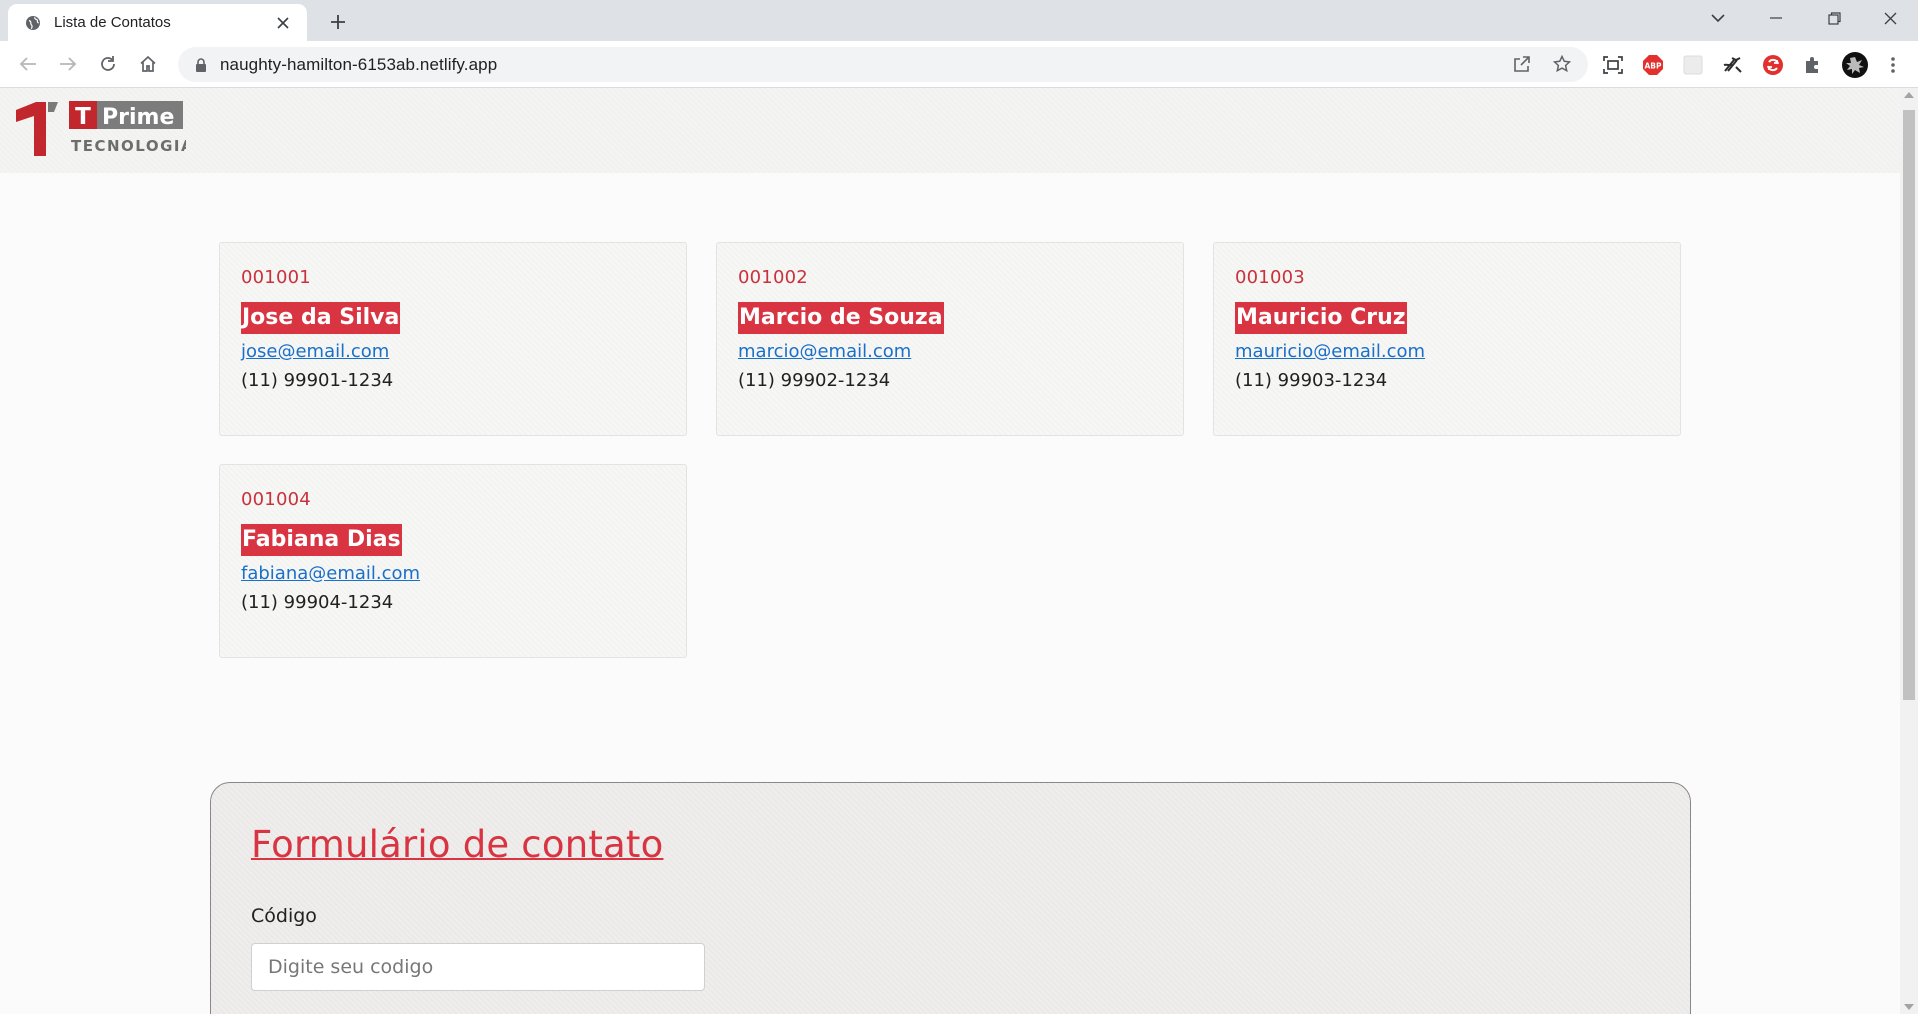 This screenshot has height=1014, width=1918. Describe the element at coordinates (1522, 64) in the screenshot. I see `share-icon` at that location.